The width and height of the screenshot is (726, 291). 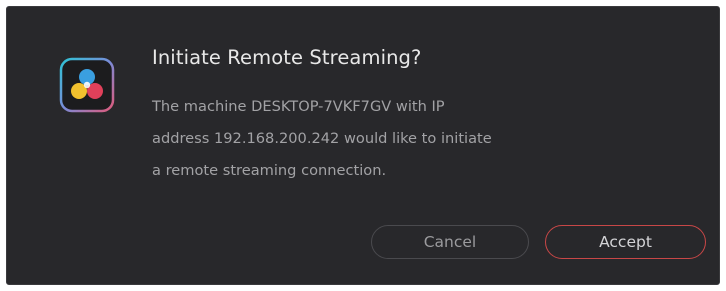 What do you see at coordinates (450, 242) in the screenshot?
I see `cancel-button: Cancel` at bounding box center [450, 242].